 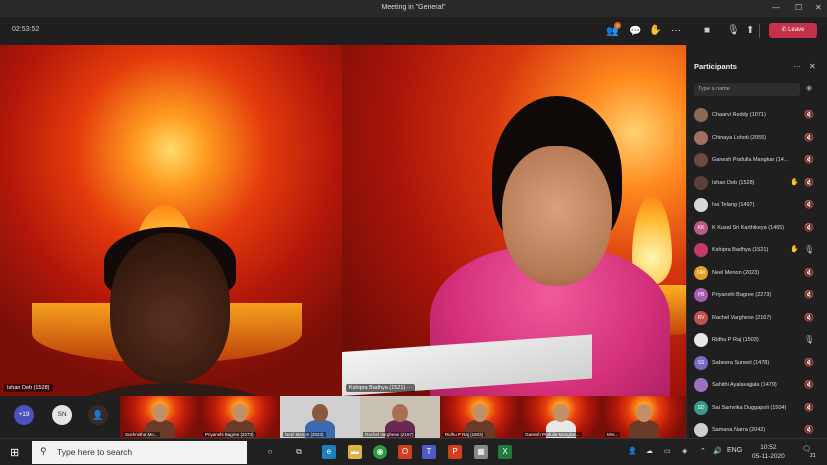 I want to click on window-title: Meeting in "General", so click(x=413, y=7).